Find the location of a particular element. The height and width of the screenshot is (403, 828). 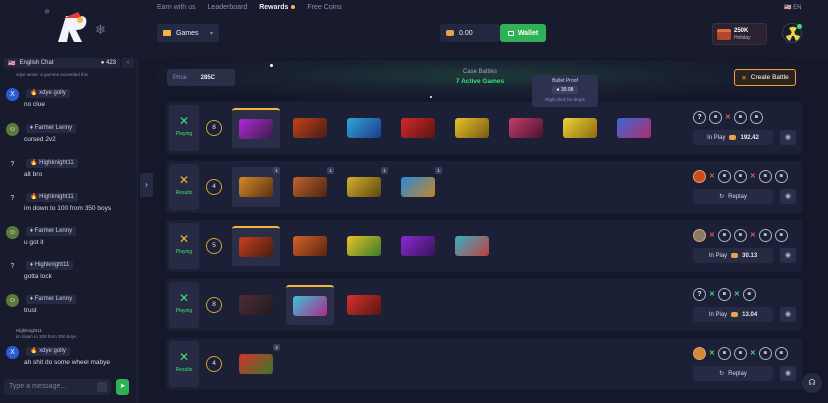

chat-username: ♦ Highknight11 is located at coordinates (50, 265).